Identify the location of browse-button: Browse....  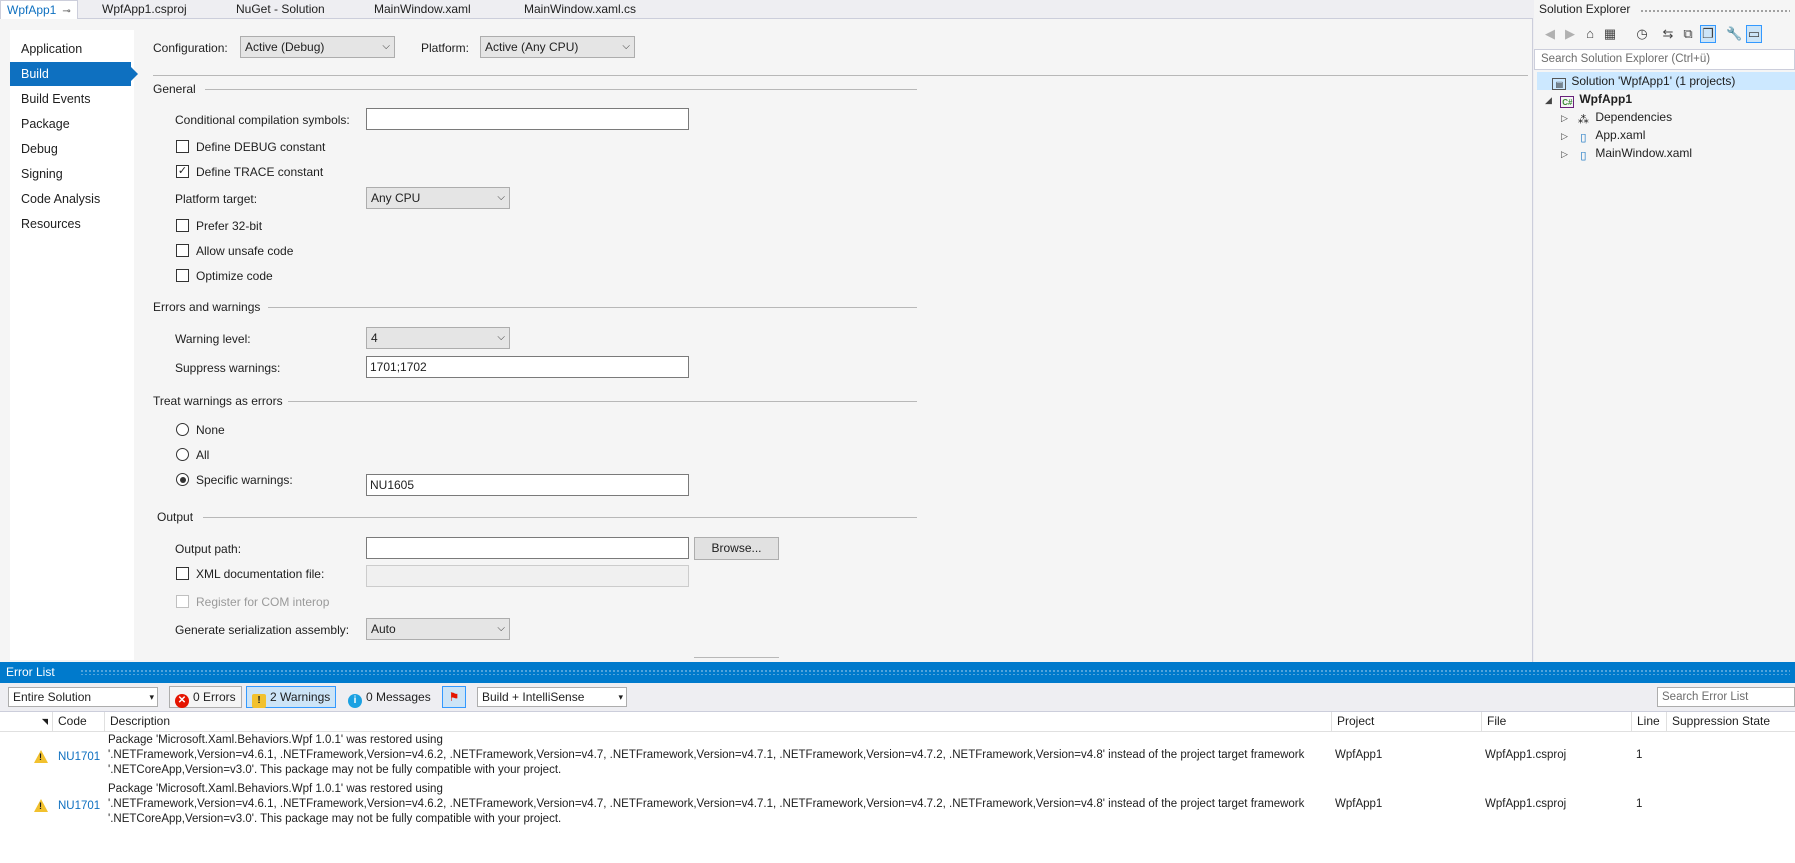
(736, 548).